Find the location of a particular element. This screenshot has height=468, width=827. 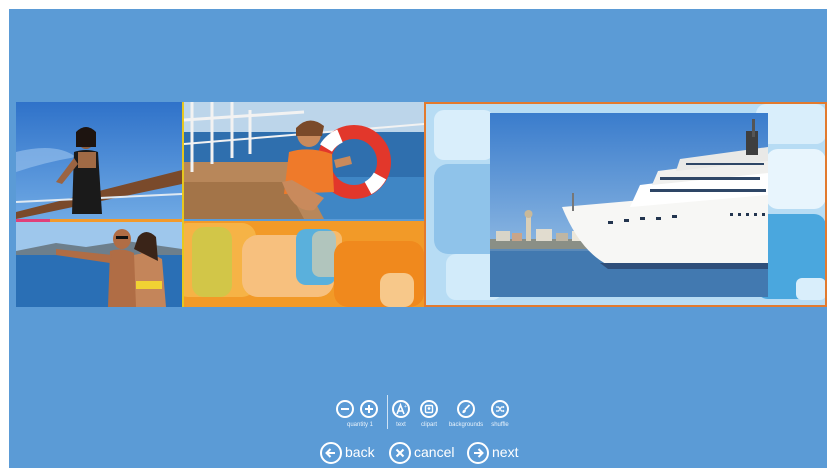

photo-woman-at-railing is located at coordinates (99, 160).